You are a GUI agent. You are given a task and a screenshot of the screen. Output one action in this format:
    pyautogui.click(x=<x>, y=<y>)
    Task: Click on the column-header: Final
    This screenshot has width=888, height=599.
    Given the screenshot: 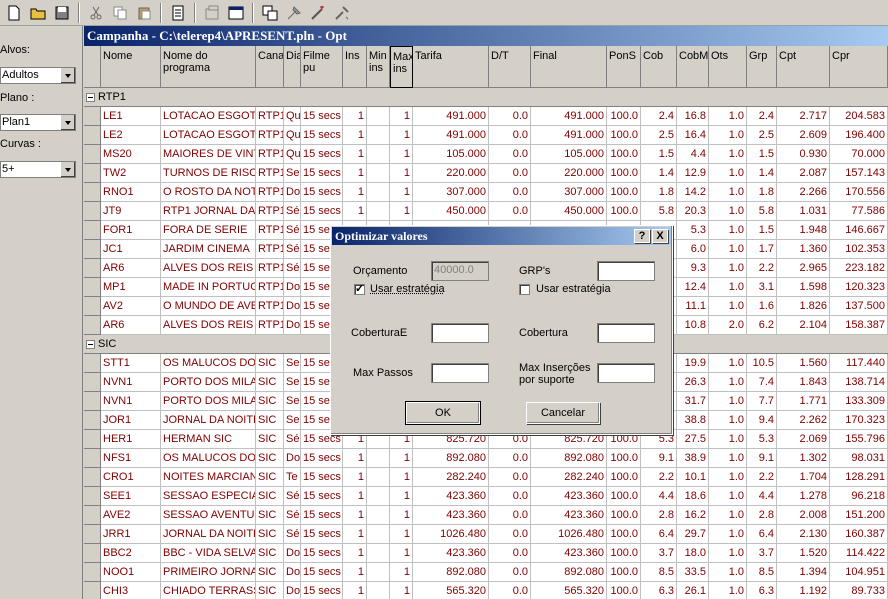 What is the action you would take?
    pyautogui.click(x=569, y=67)
    